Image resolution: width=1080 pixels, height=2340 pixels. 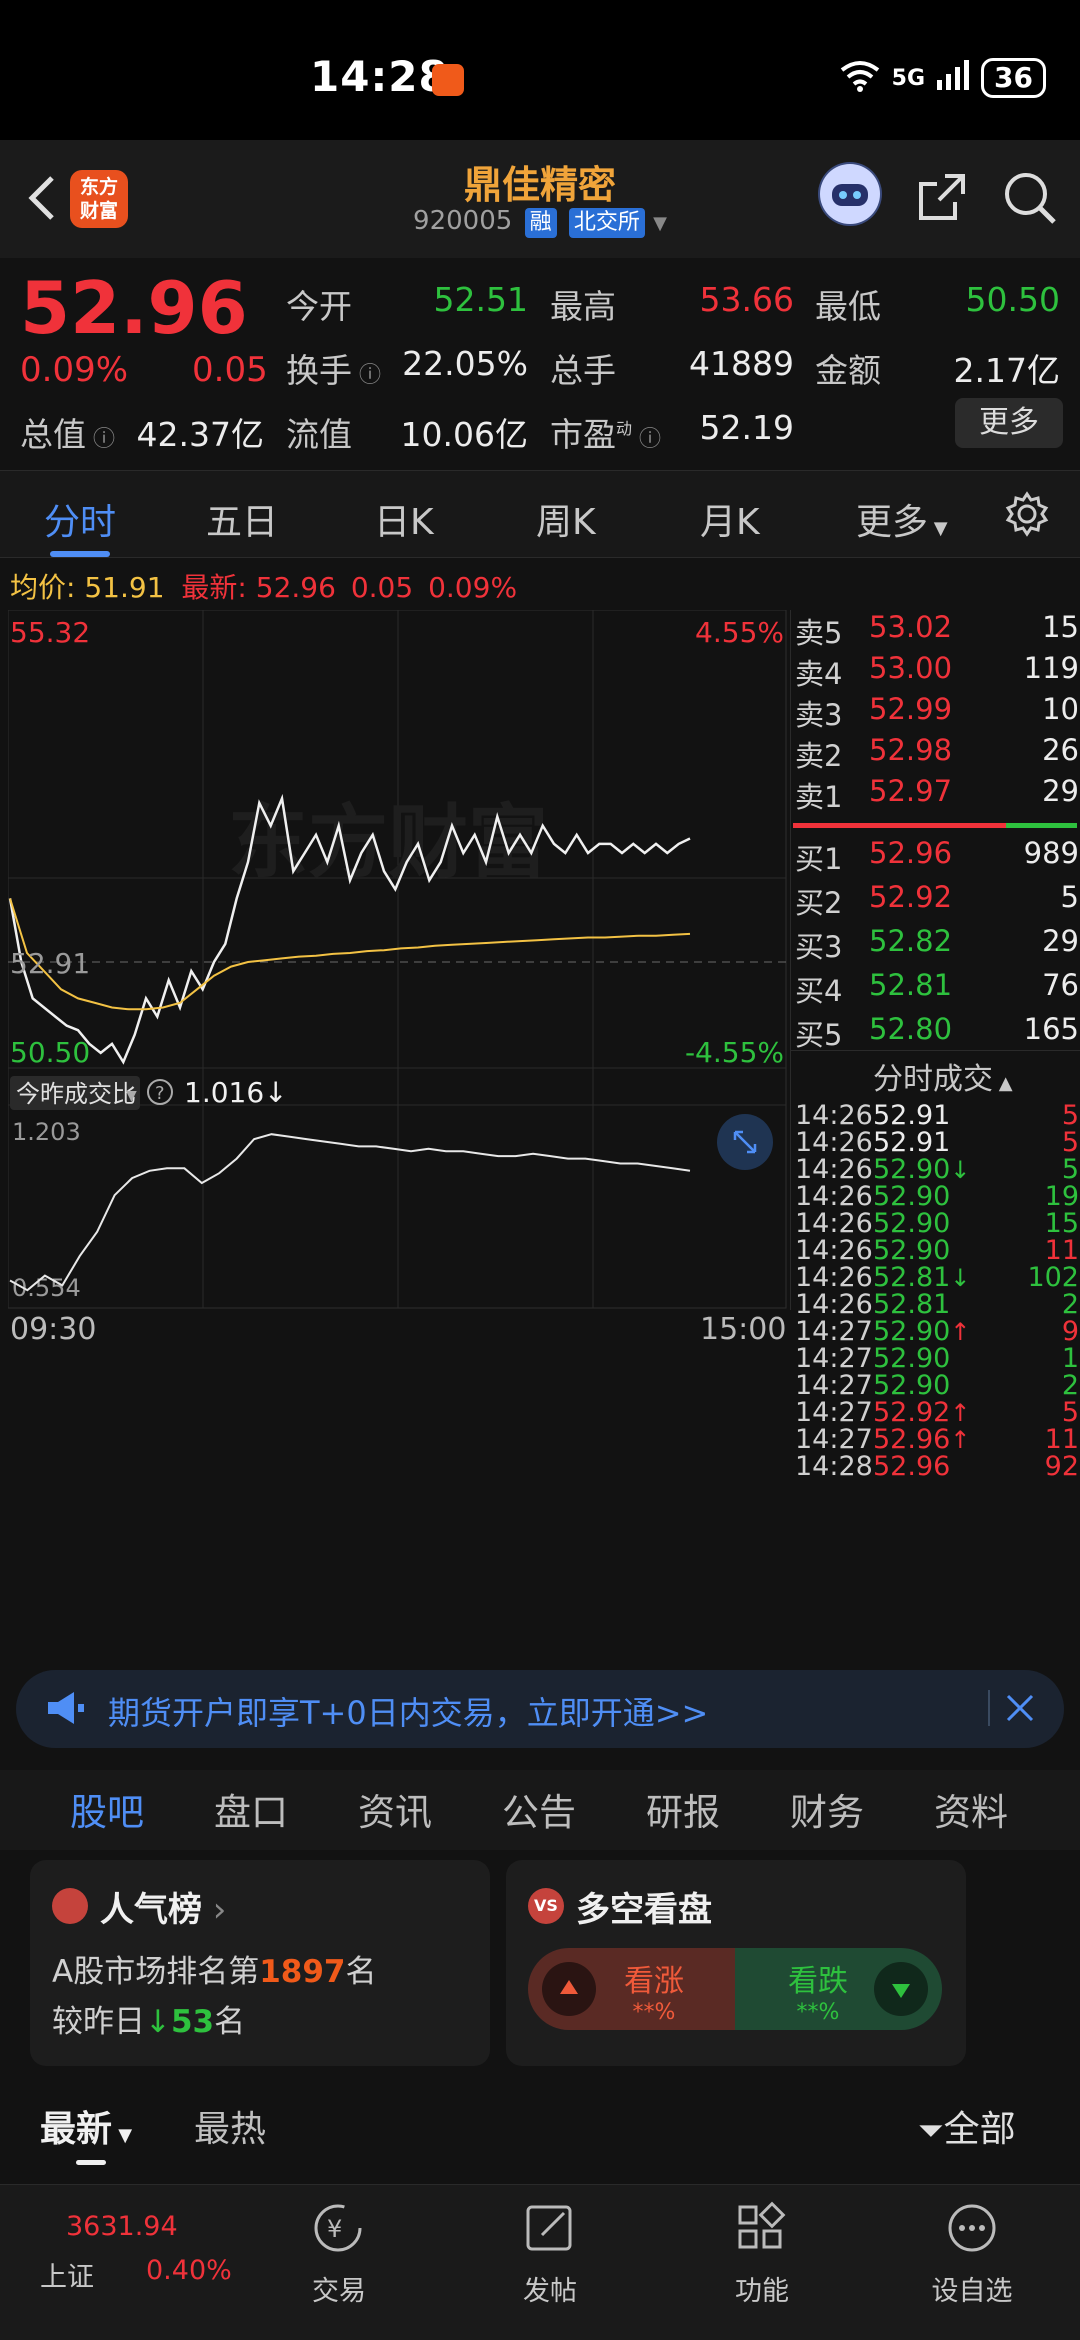 What do you see at coordinates (967, 2126) in the screenshot?
I see `feed-filter: ⏷全部` at bounding box center [967, 2126].